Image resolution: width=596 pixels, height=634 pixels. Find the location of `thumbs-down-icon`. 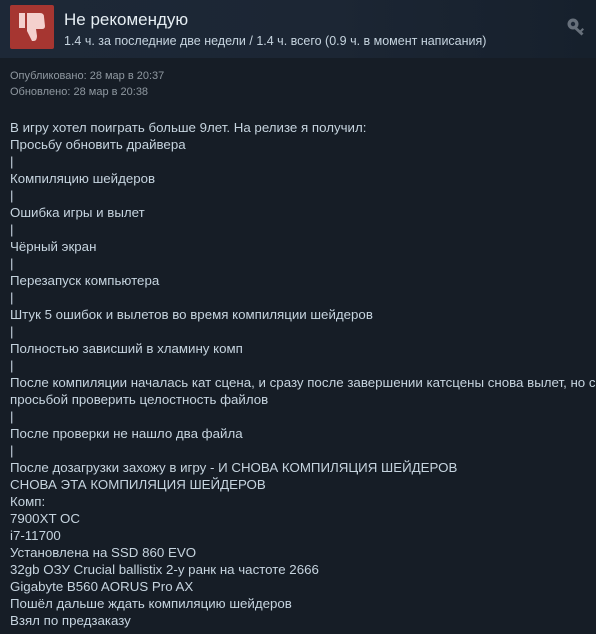

thumbs-down-icon is located at coordinates (32, 27).